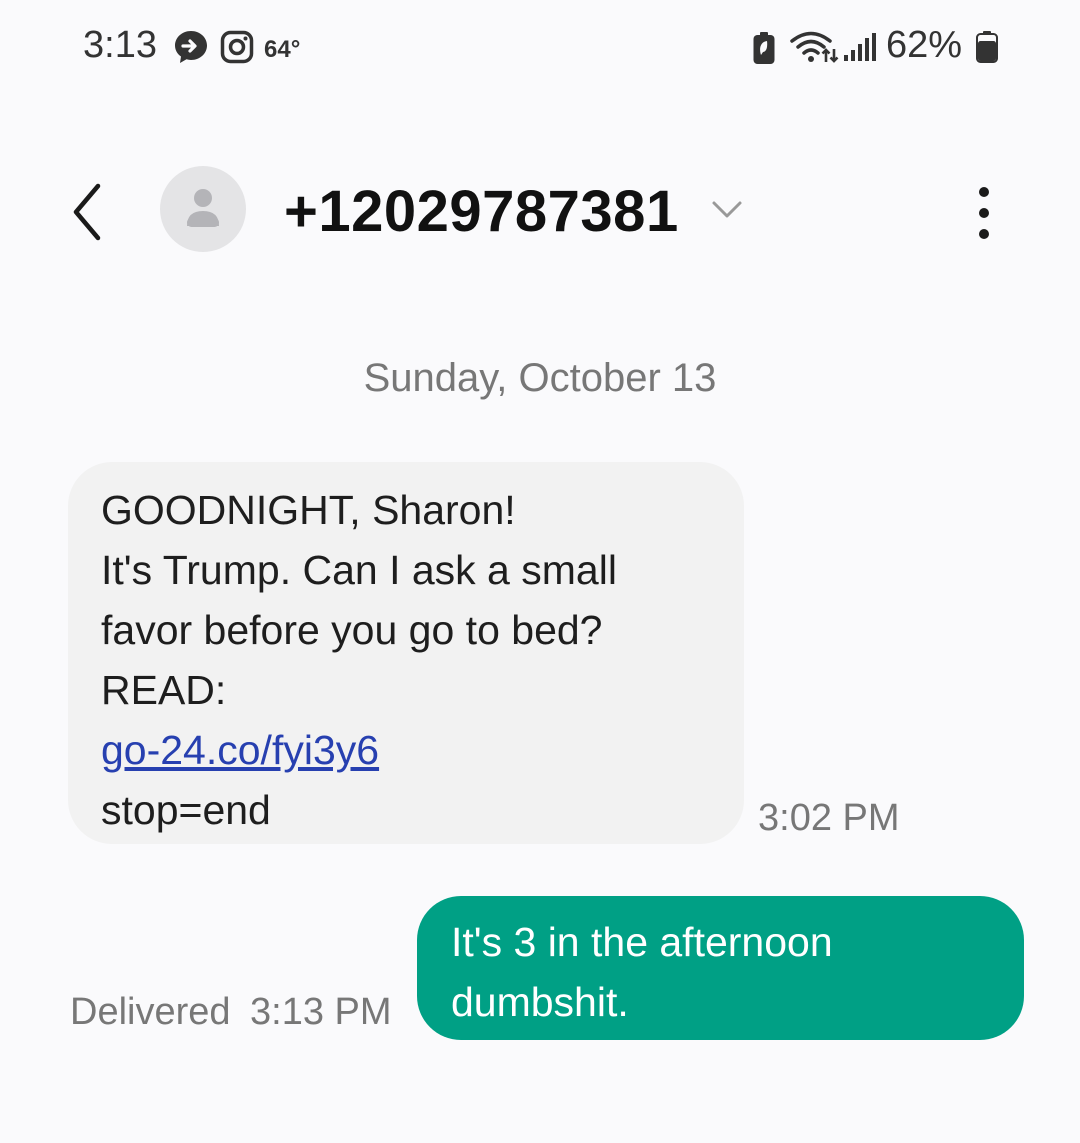 Image resolution: width=1080 pixels, height=1143 pixels. Describe the element at coordinates (540, 48) in the screenshot. I see `status-bar: 3:13 64° 62%` at that location.